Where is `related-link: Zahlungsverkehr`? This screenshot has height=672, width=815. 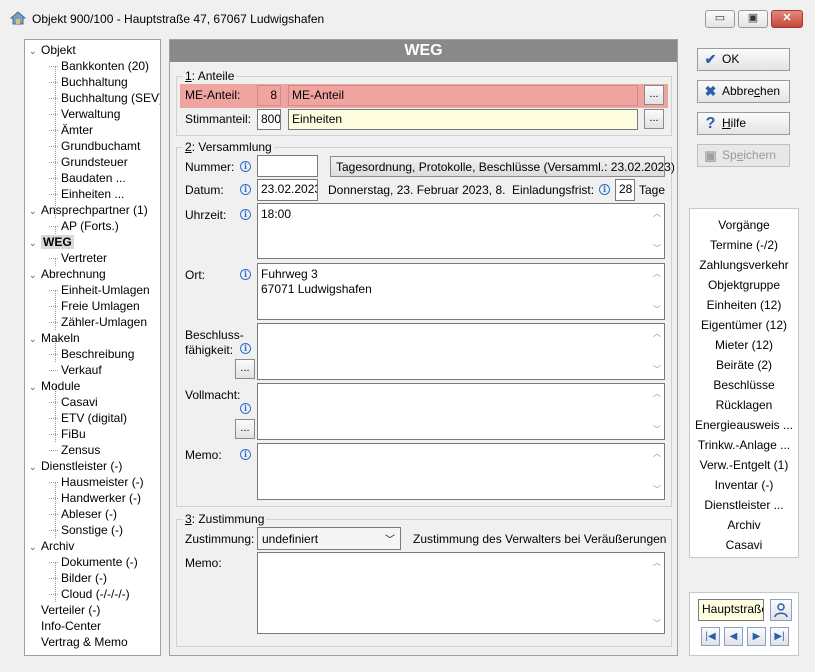
related-link: Zahlungsverkehr is located at coordinates (744, 265).